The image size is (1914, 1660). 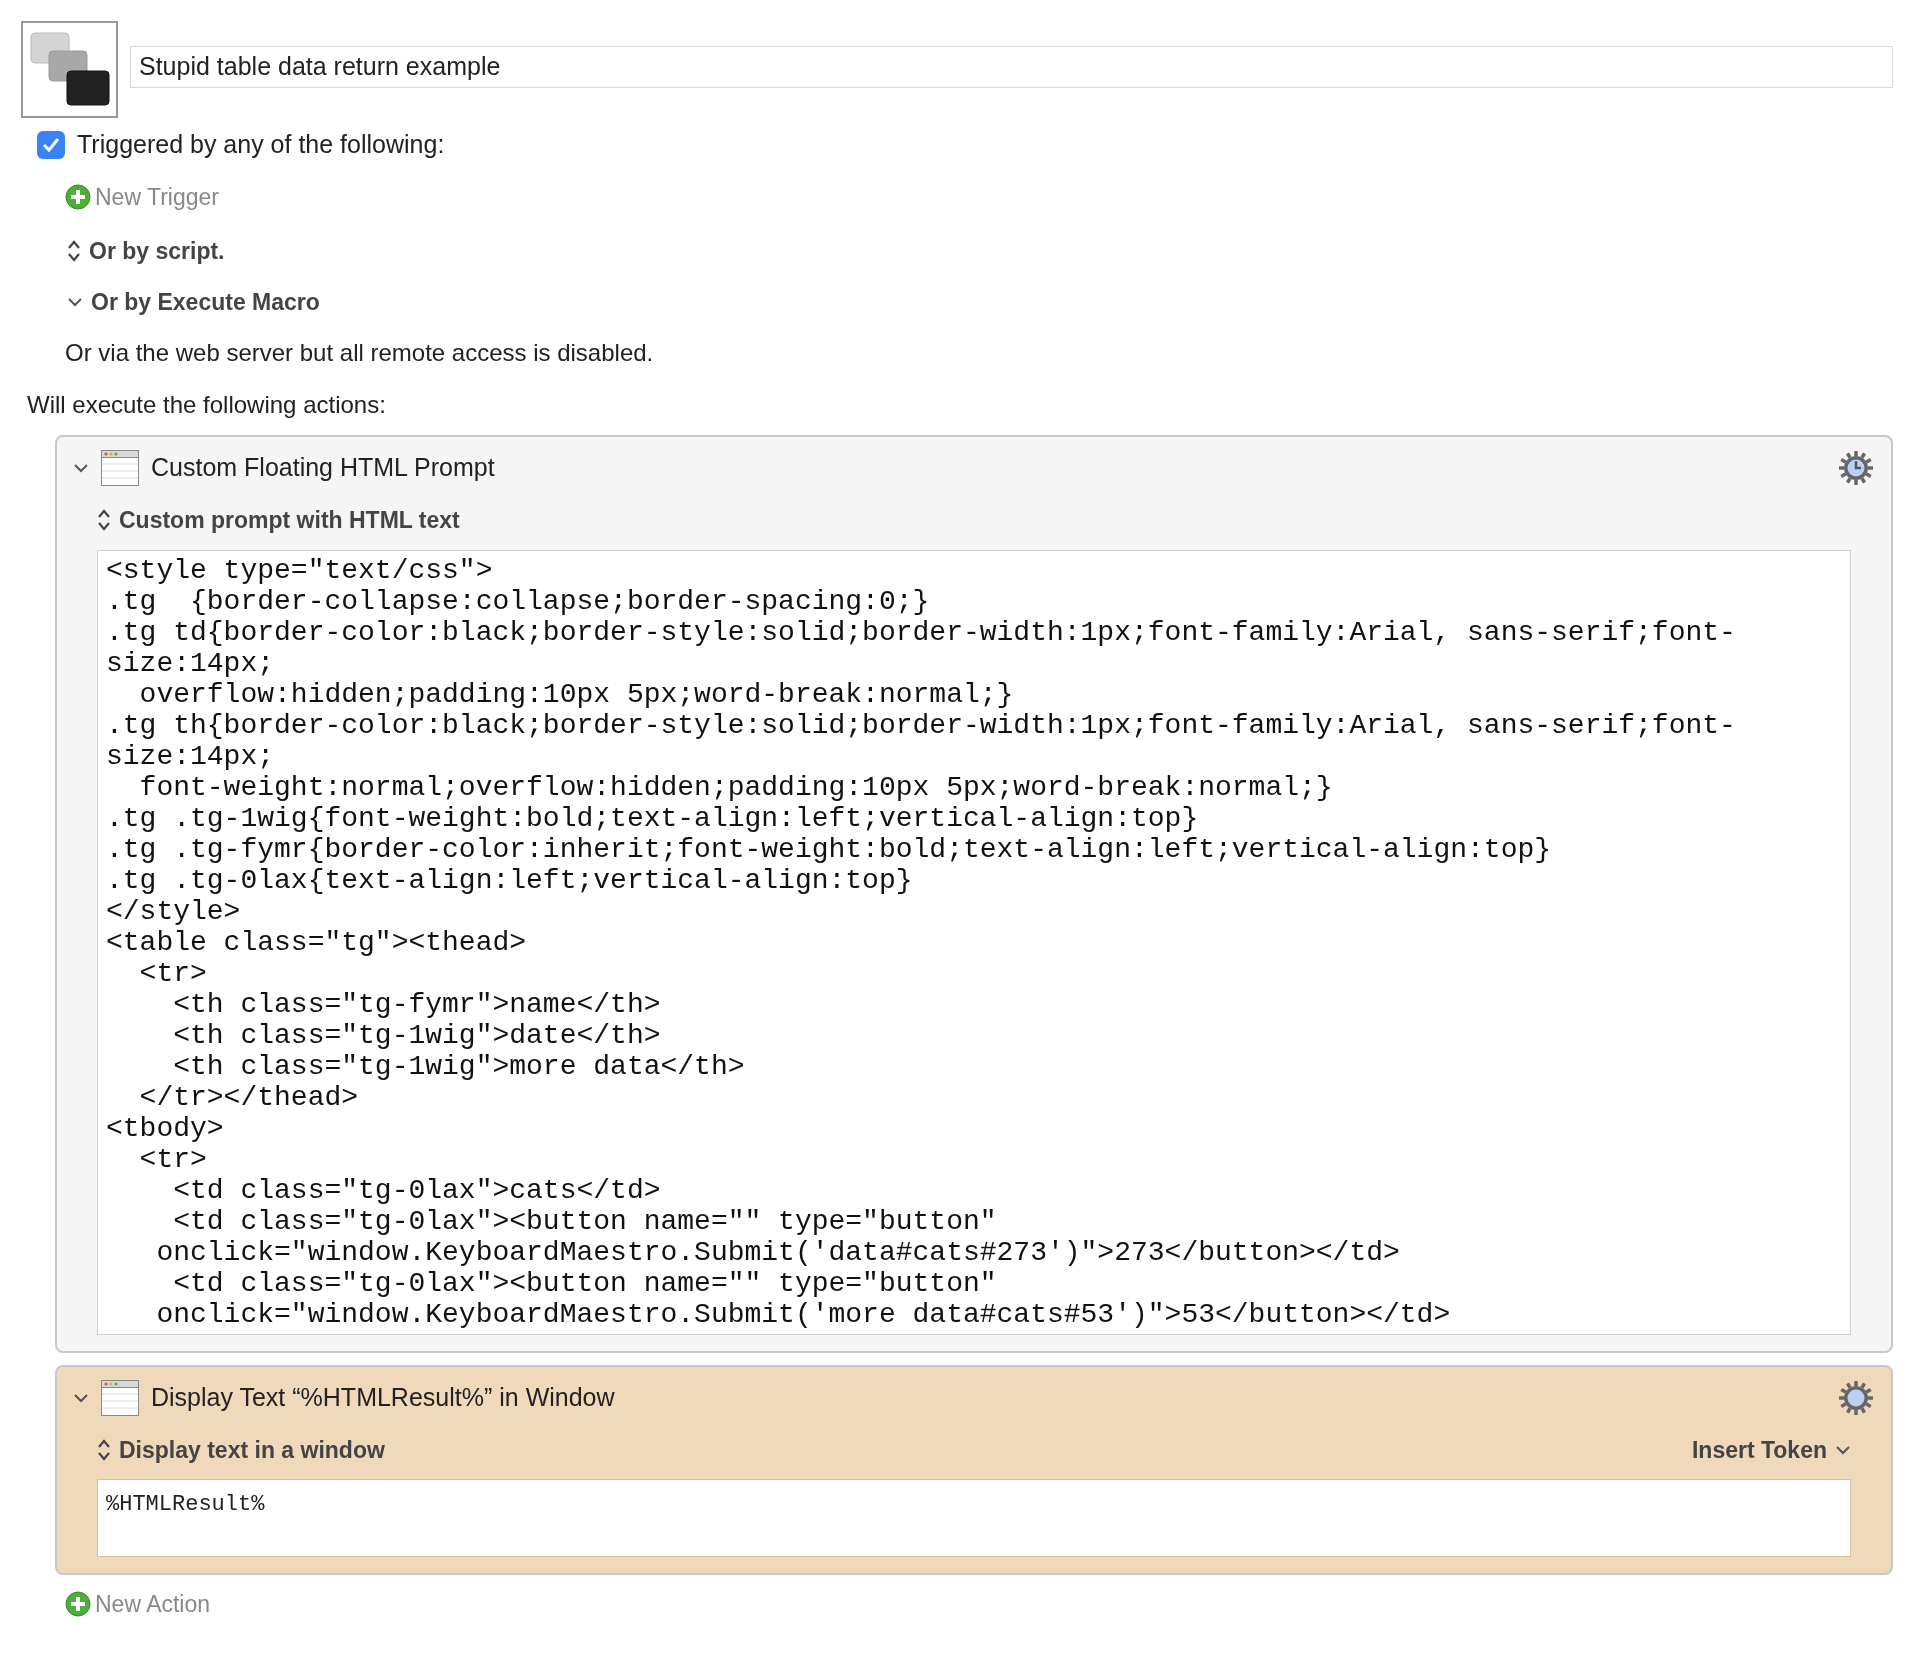 I want to click on action-mode-label: Display text in a window, so click(x=901, y=1449).